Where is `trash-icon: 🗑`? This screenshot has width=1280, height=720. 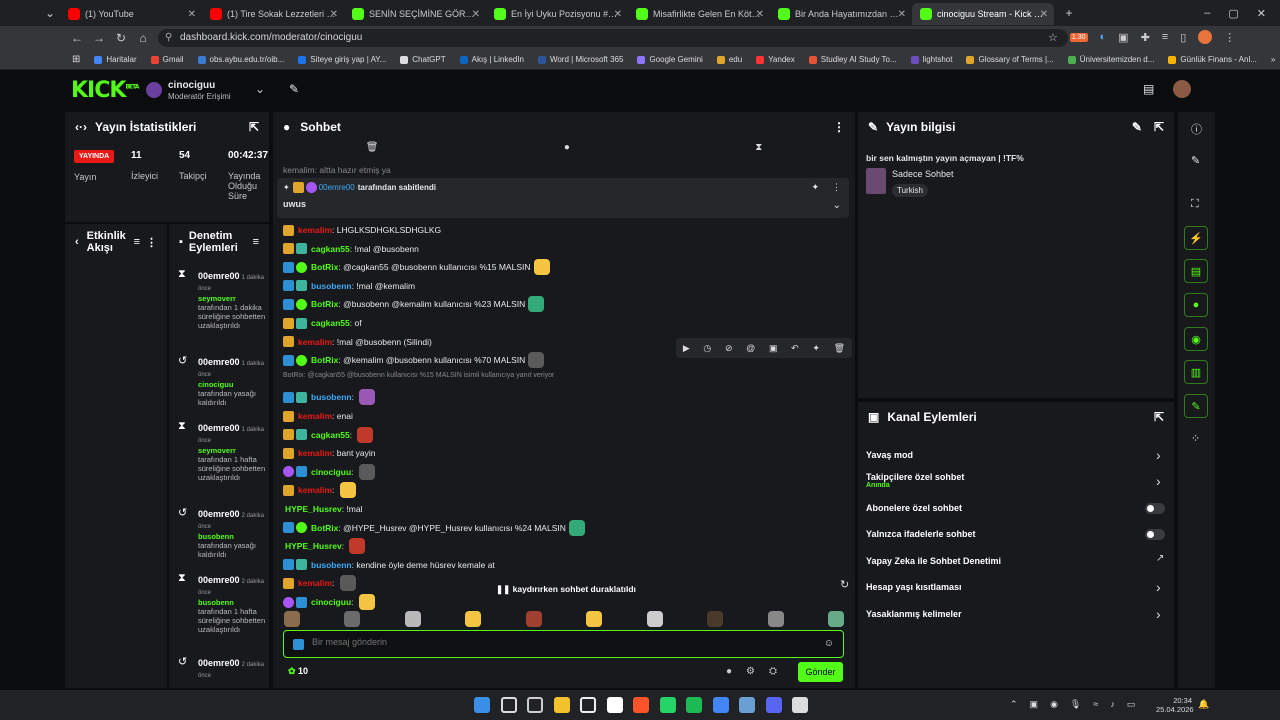
trash-icon: 🗑 is located at coordinates (372, 149).